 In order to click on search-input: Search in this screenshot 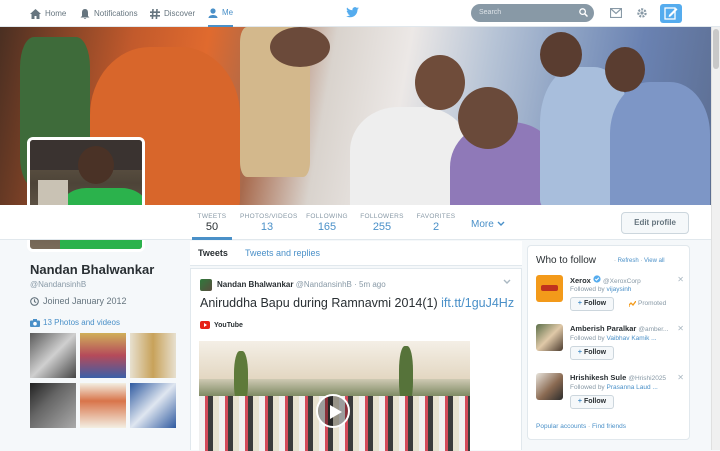, I will do `click(532, 13)`.